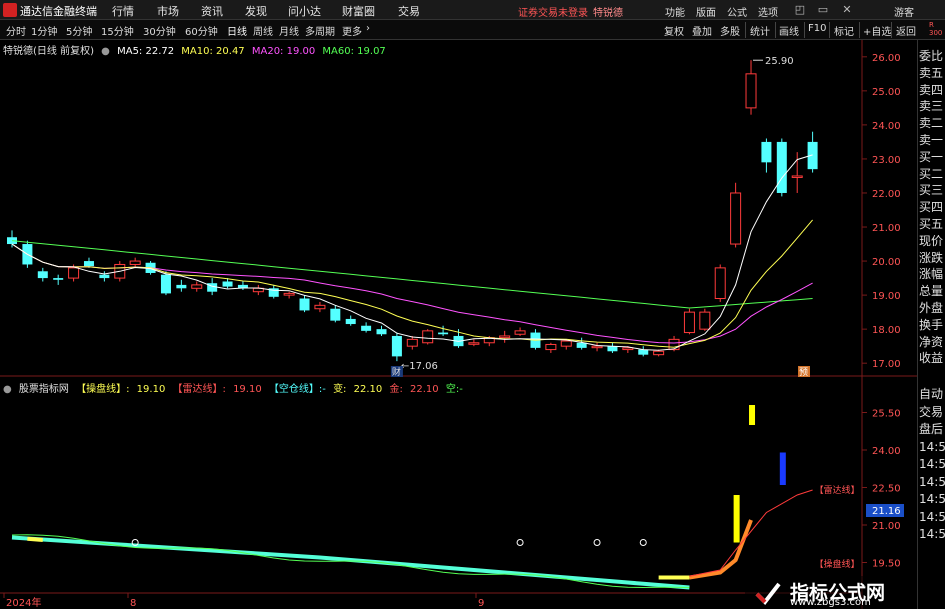 Image resolution: width=945 pixels, height=609 pixels. What do you see at coordinates (847, 10) in the screenshot?
I see `close-small-icon: ✕` at bounding box center [847, 10].